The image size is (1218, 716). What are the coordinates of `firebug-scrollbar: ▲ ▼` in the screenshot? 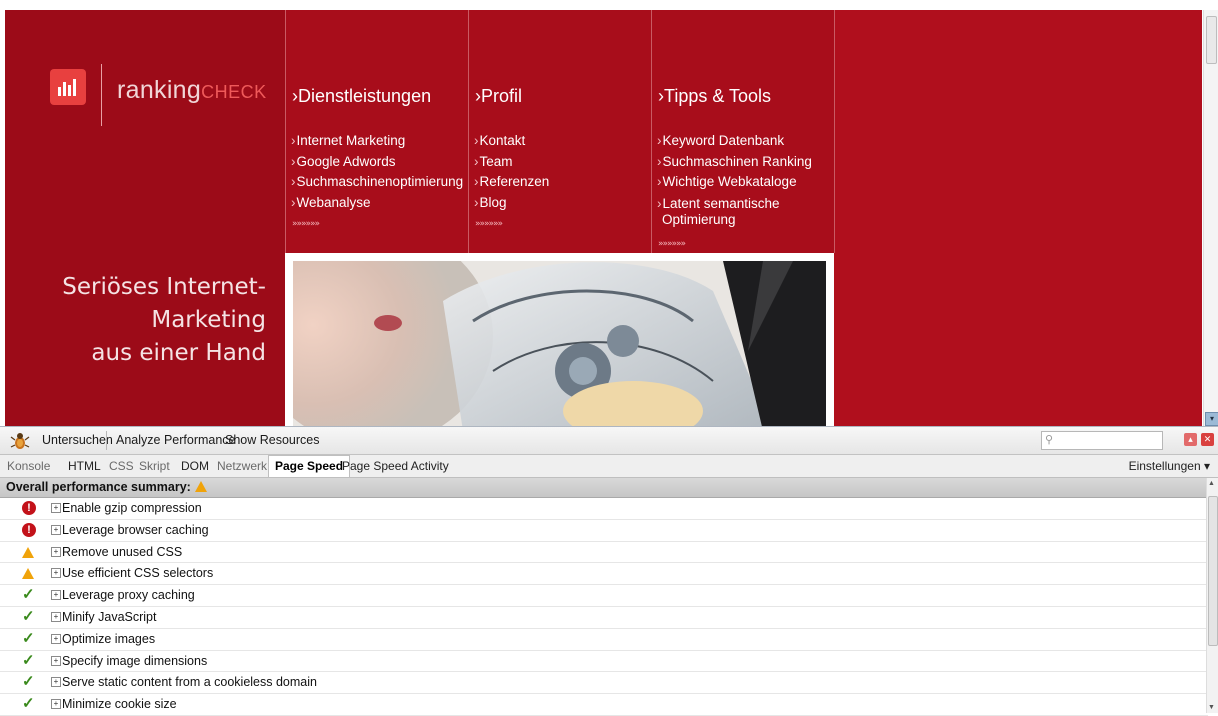 It's located at (1212, 595).